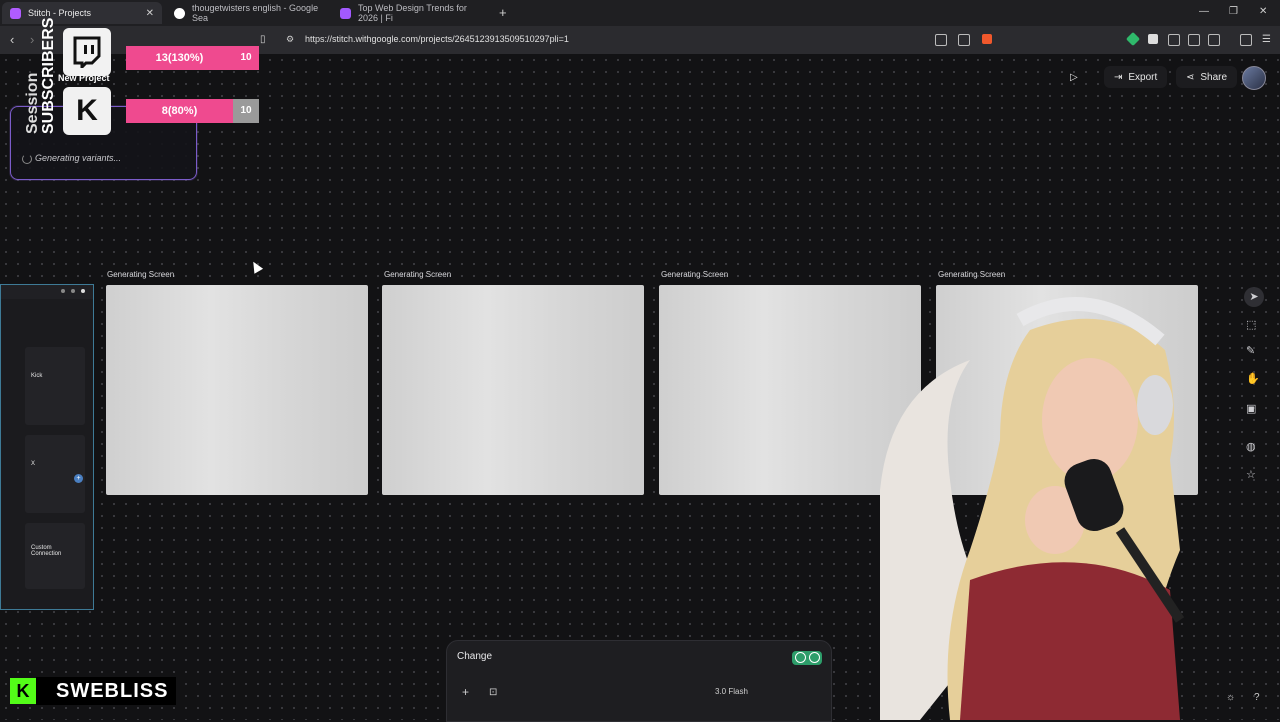  What do you see at coordinates (15, 13) in the screenshot?
I see `stitch-favicon-icon` at bounding box center [15, 13].